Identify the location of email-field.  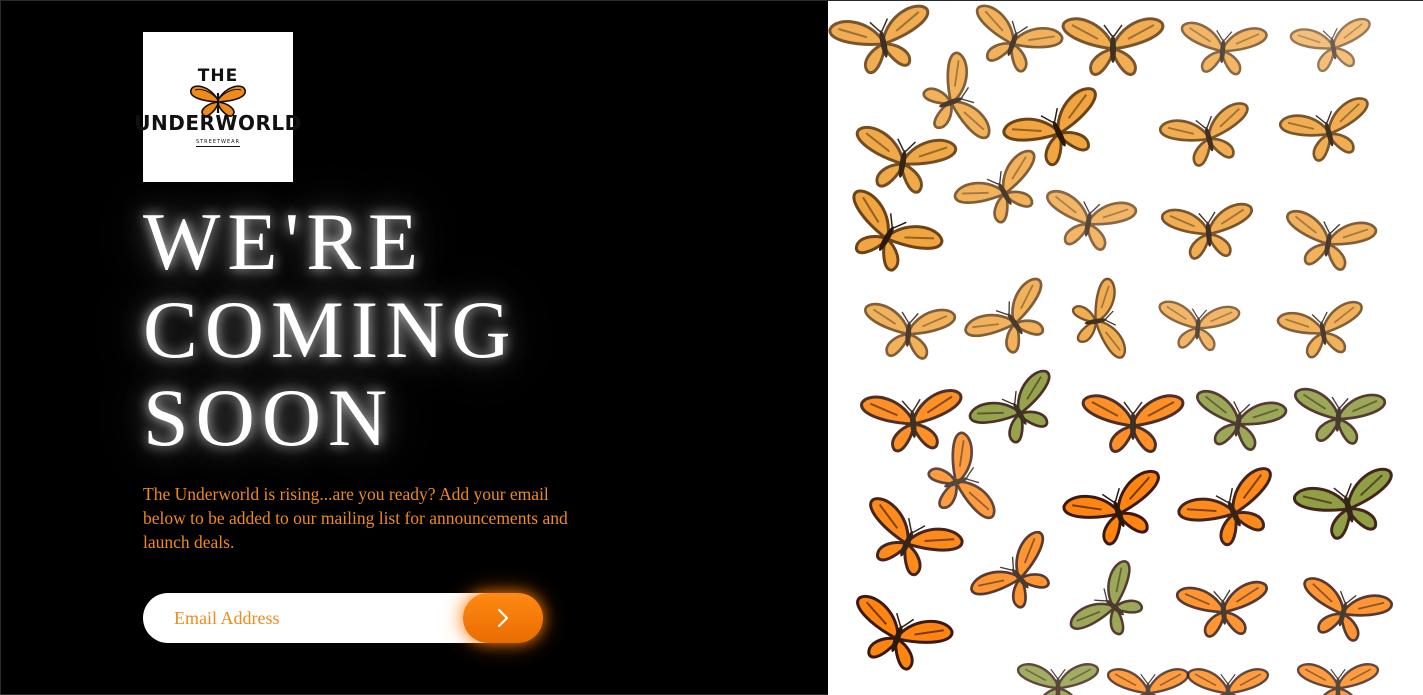
(313, 618).